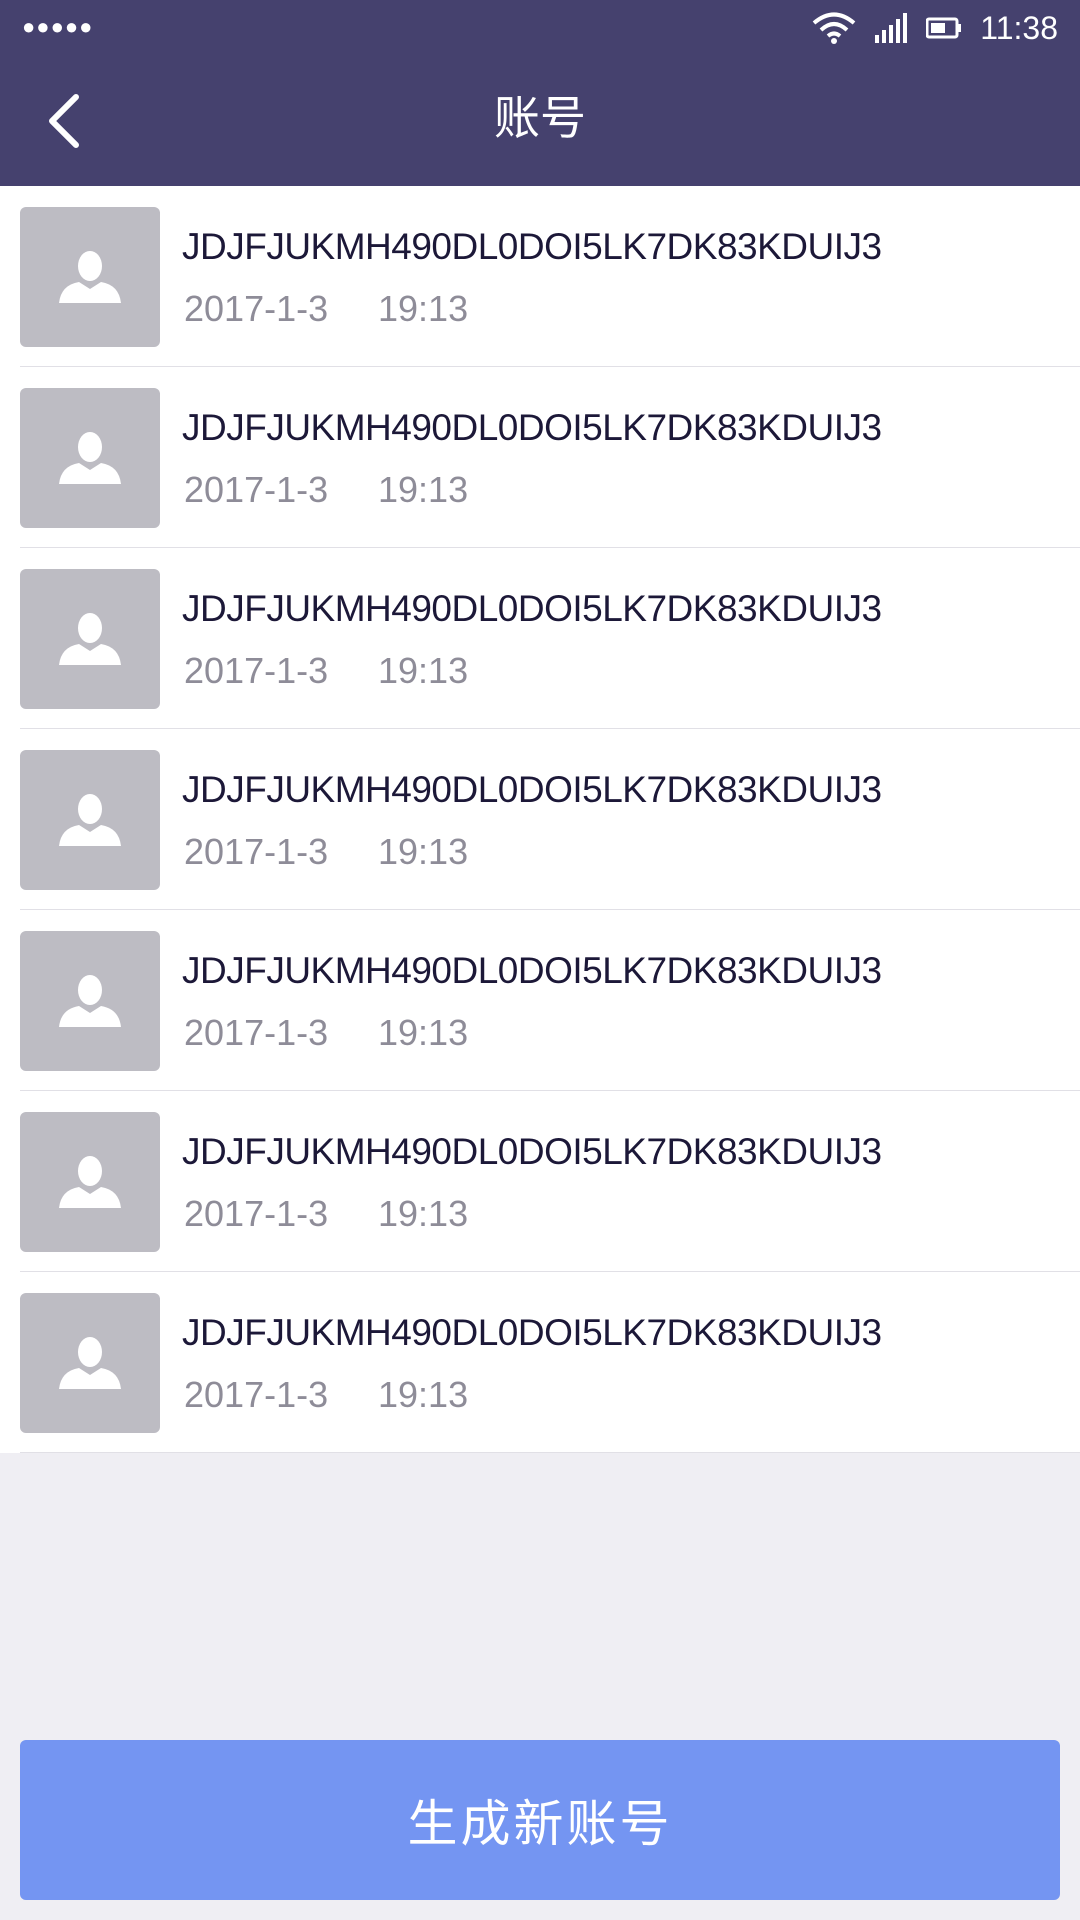 The height and width of the screenshot is (1920, 1080). I want to click on status-time: 11:38, so click(1019, 27).